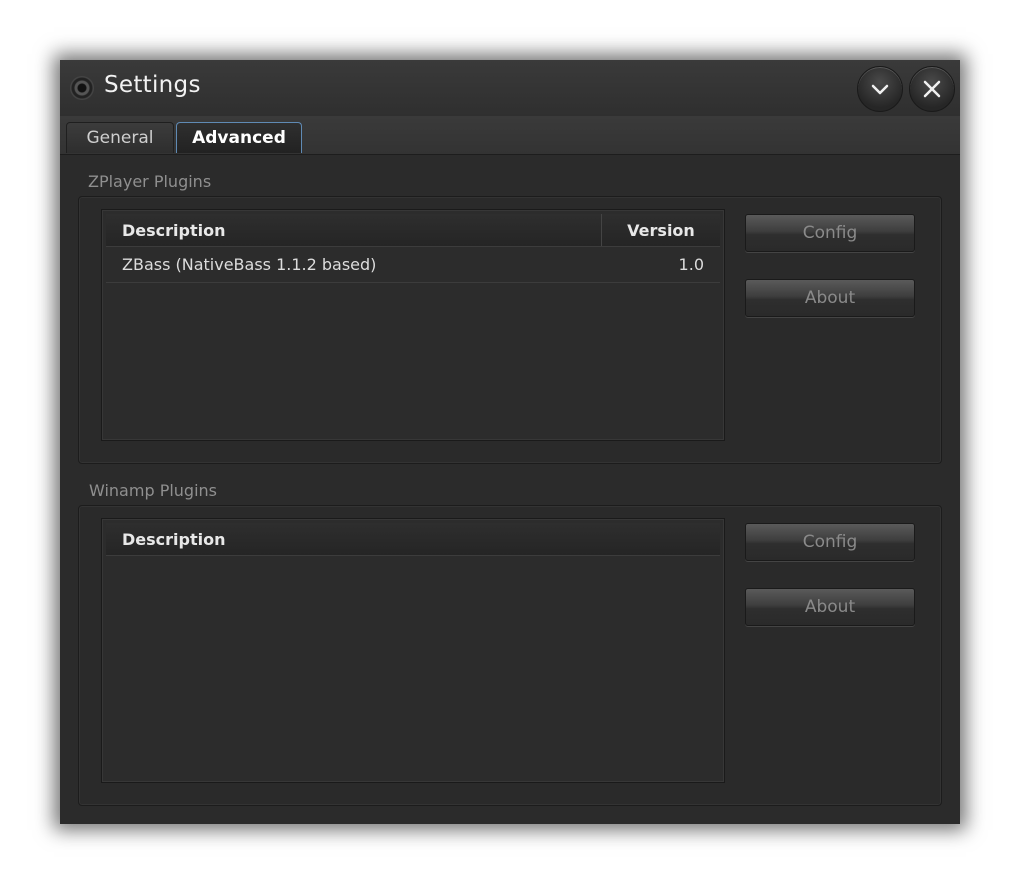  What do you see at coordinates (830, 607) in the screenshot?
I see `winamp-about-button: About` at bounding box center [830, 607].